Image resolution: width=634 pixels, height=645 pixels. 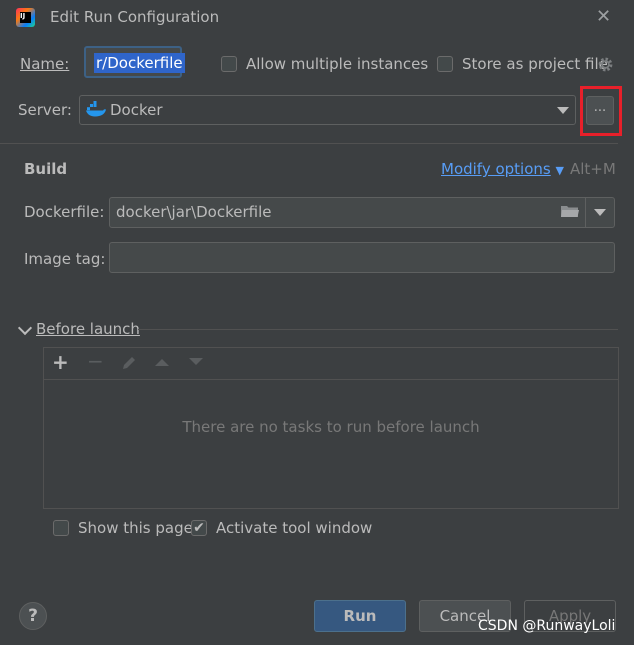 I want to click on activate-tool-window-label: Activate tool window, so click(x=294, y=528).